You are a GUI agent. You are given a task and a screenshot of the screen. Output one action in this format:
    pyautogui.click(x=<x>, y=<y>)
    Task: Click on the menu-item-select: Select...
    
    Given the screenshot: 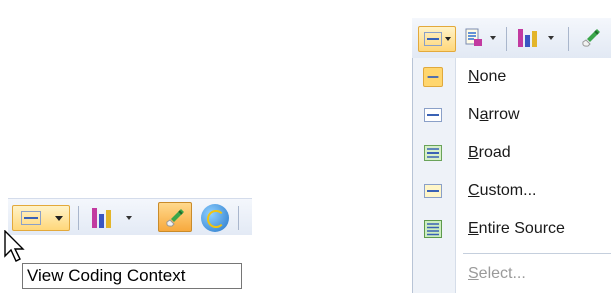 What is the action you would take?
    pyautogui.click(x=512, y=274)
    